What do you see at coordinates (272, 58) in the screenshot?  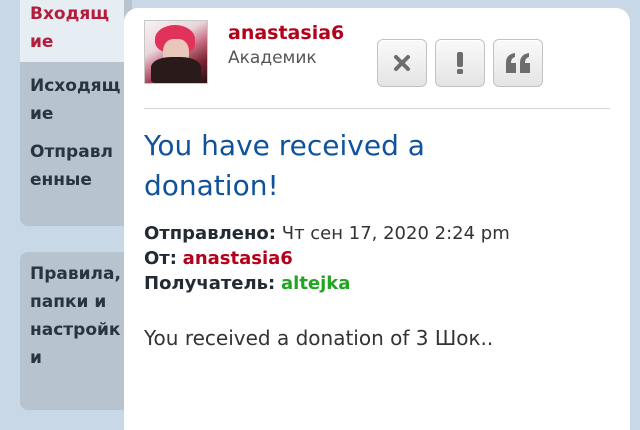 I see `author-rank: Академик` at bounding box center [272, 58].